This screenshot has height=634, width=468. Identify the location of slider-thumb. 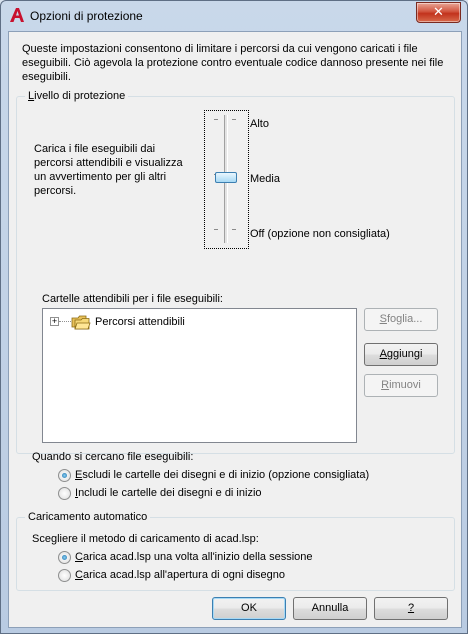
(226, 177).